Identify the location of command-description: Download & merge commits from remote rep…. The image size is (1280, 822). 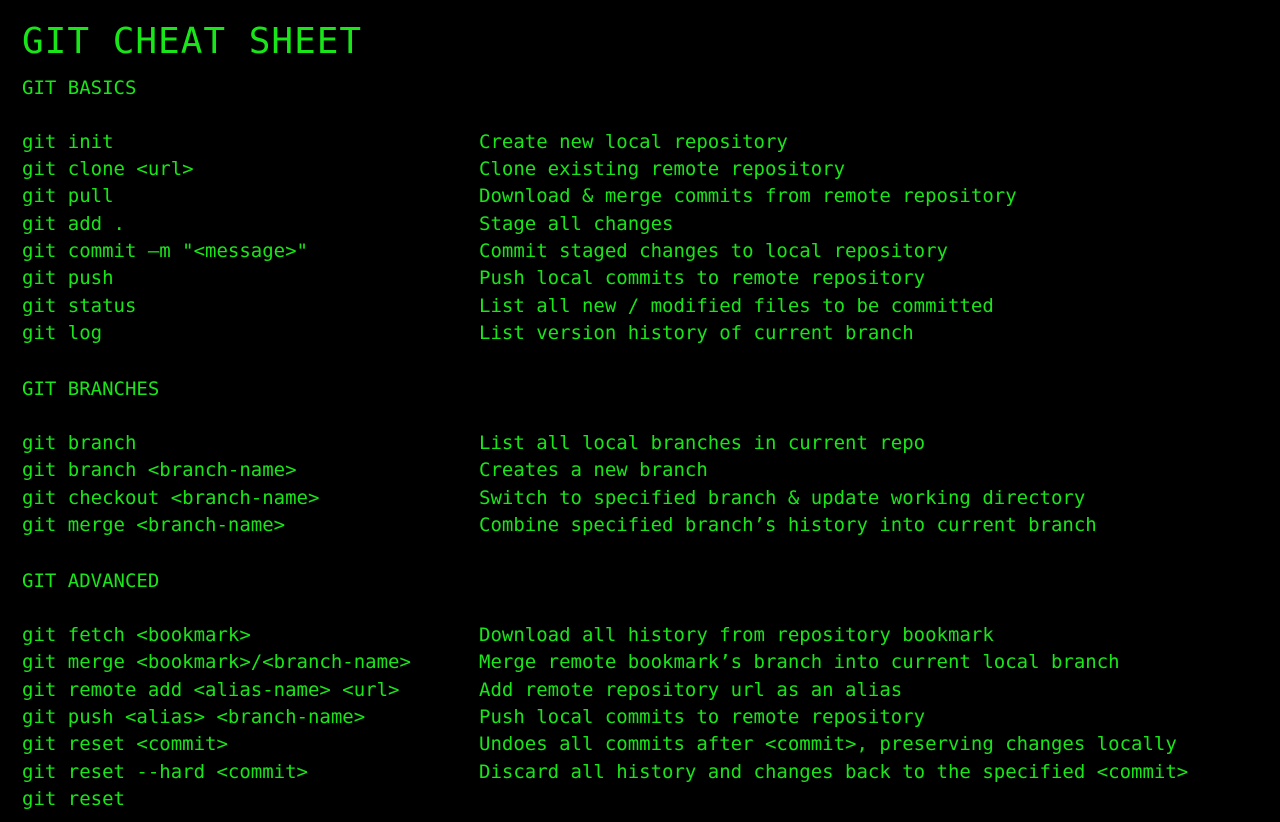
(748, 196).